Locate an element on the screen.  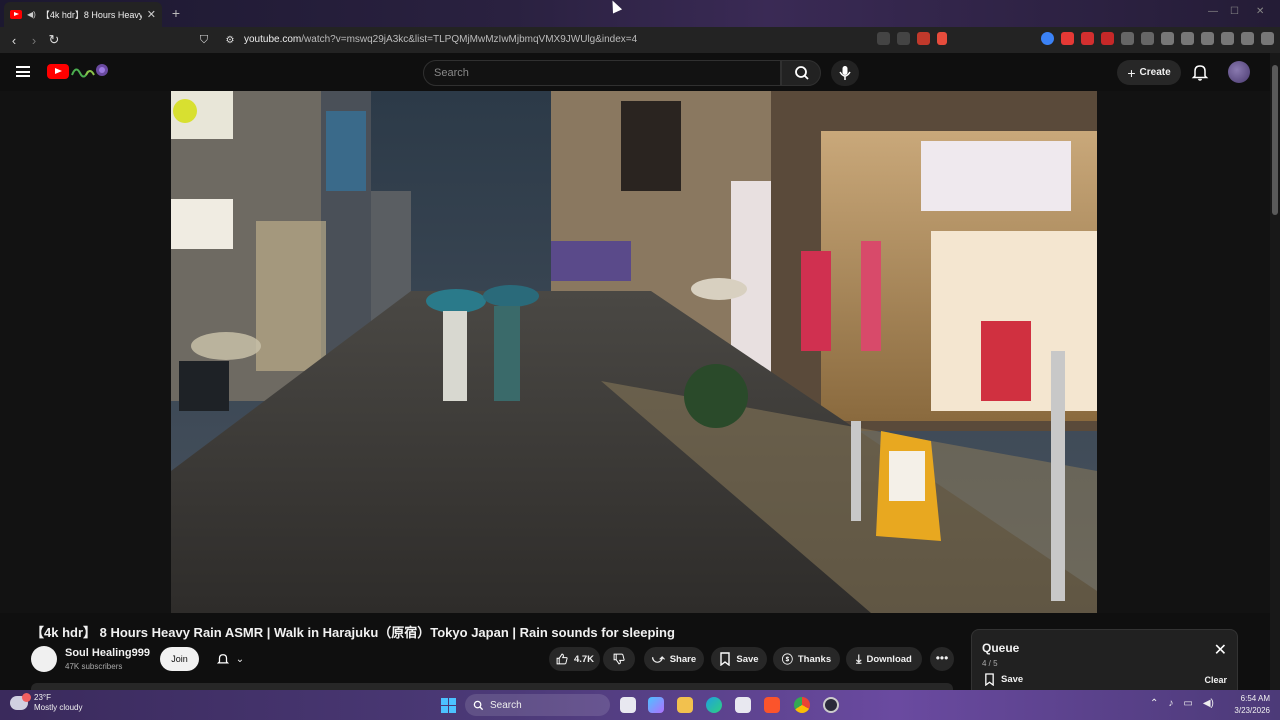
share-label: Share is located at coordinates (683, 659).